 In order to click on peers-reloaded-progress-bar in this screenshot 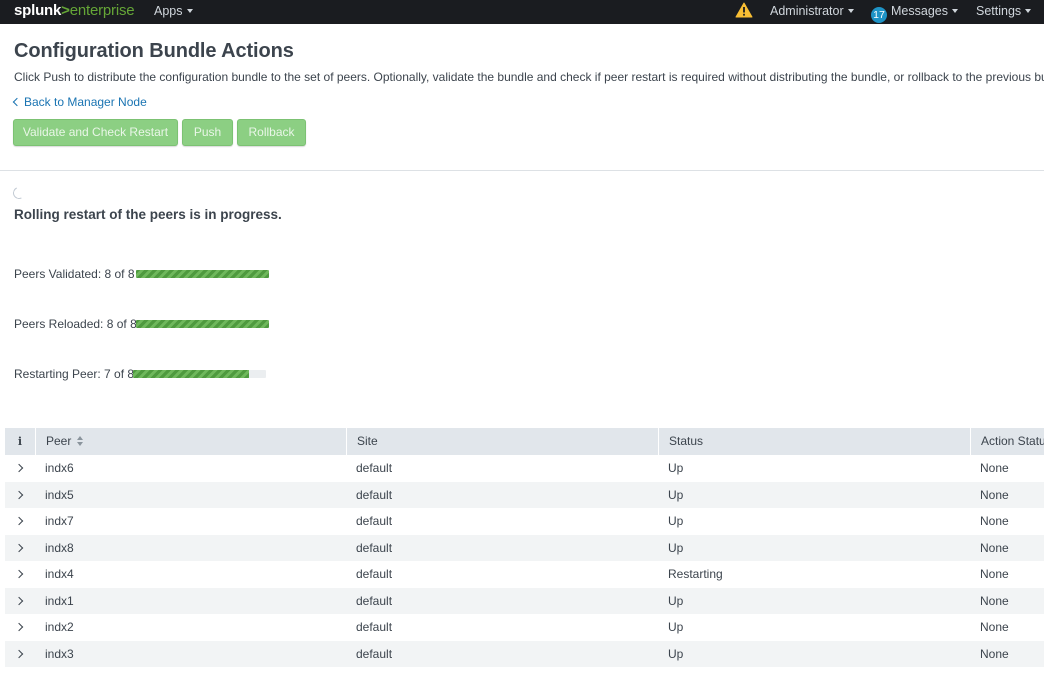, I will do `click(202, 324)`.